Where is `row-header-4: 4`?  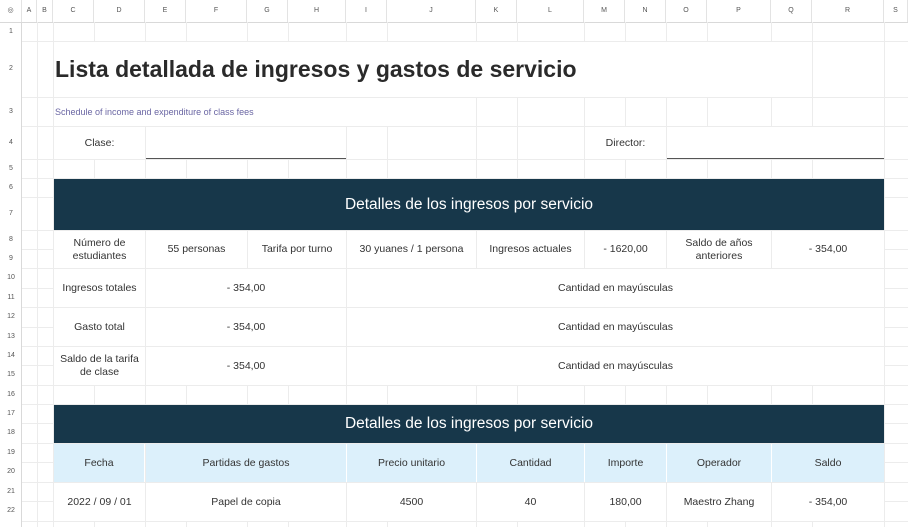
row-header-4: 4 is located at coordinates (11, 142).